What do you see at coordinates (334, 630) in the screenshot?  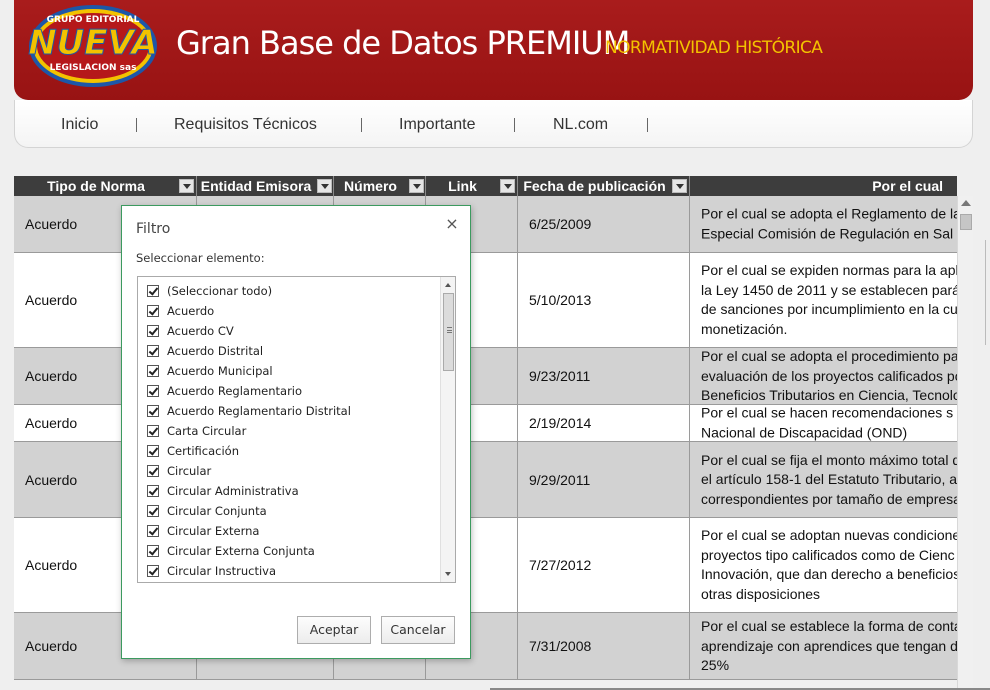 I see `accept-button: Aceptar` at bounding box center [334, 630].